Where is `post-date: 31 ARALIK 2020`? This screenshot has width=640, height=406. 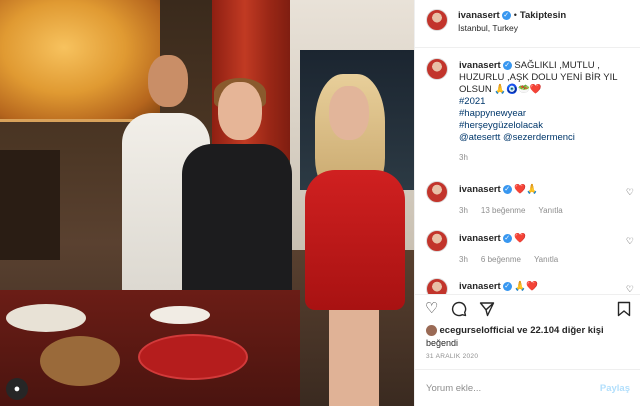
post-date: 31 ARALIK 2020 is located at coordinates (452, 356).